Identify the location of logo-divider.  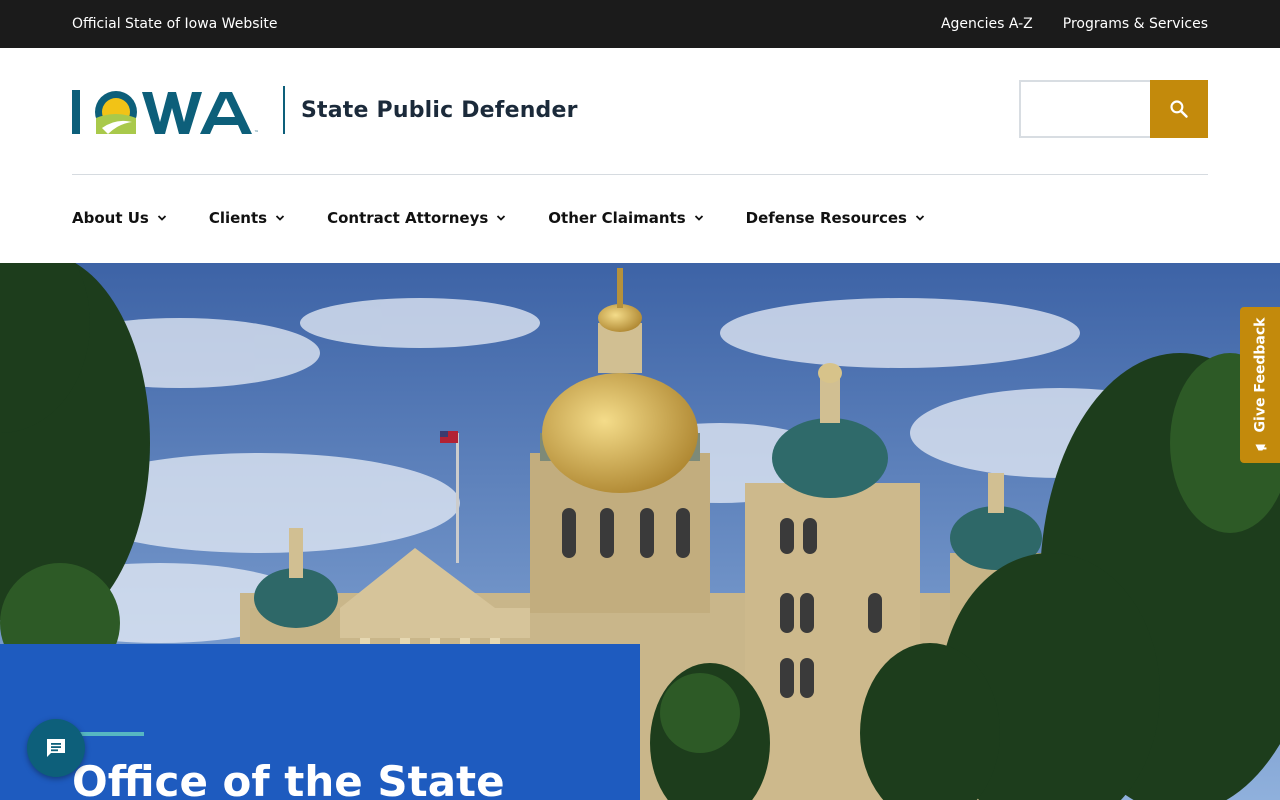
(284, 110).